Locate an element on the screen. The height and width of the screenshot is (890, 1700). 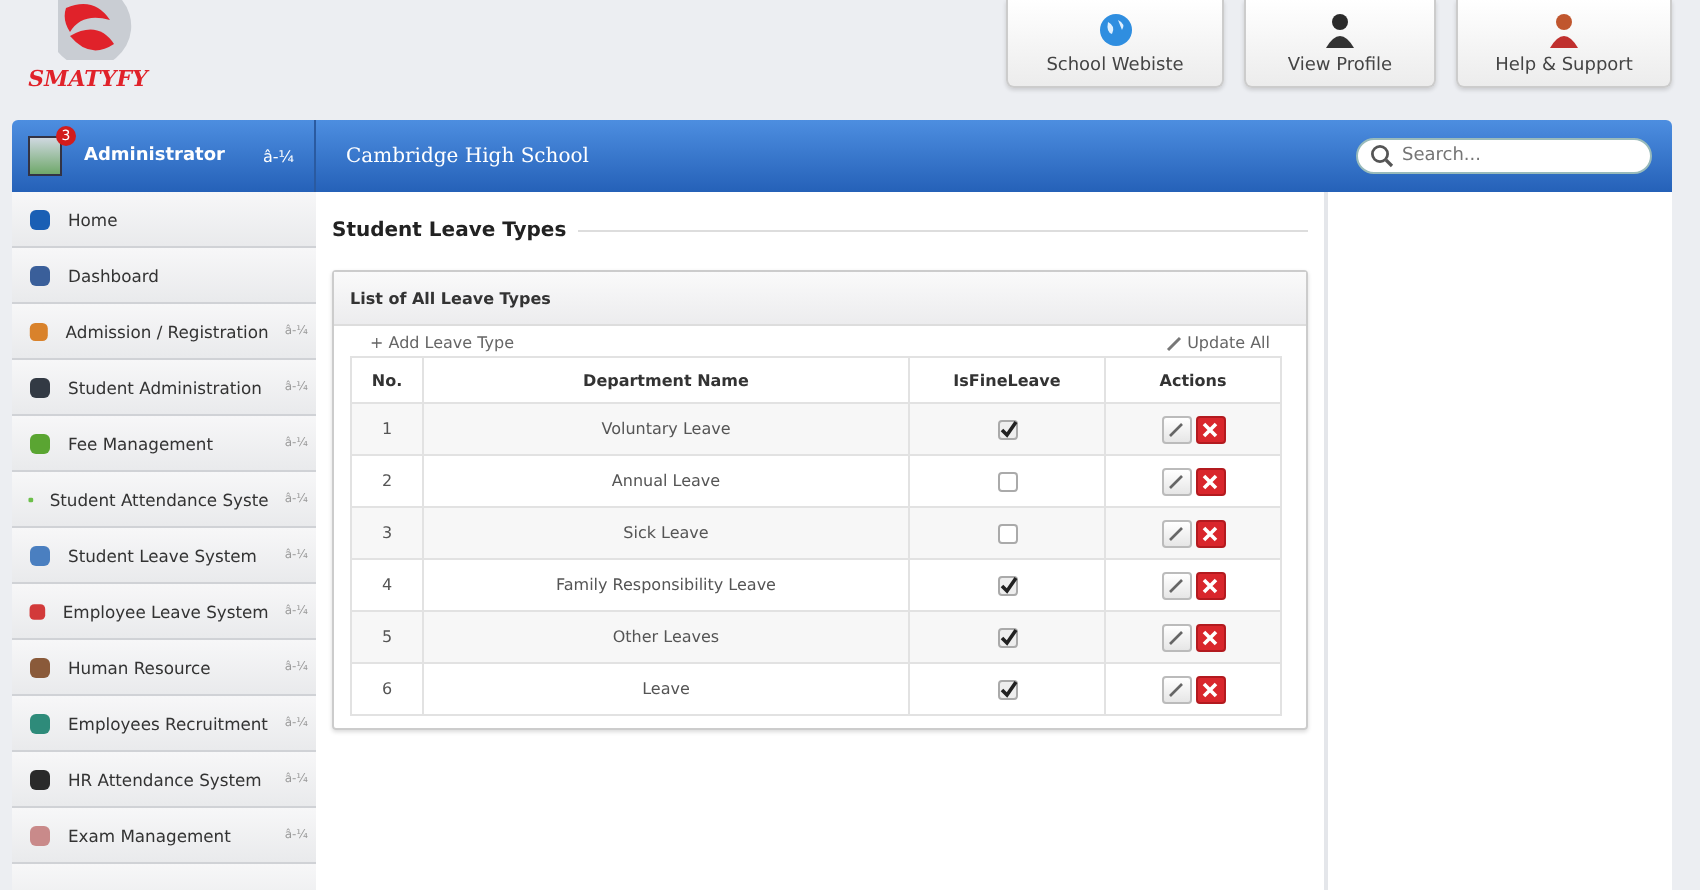
table-cell: 5 is located at coordinates (387, 637).